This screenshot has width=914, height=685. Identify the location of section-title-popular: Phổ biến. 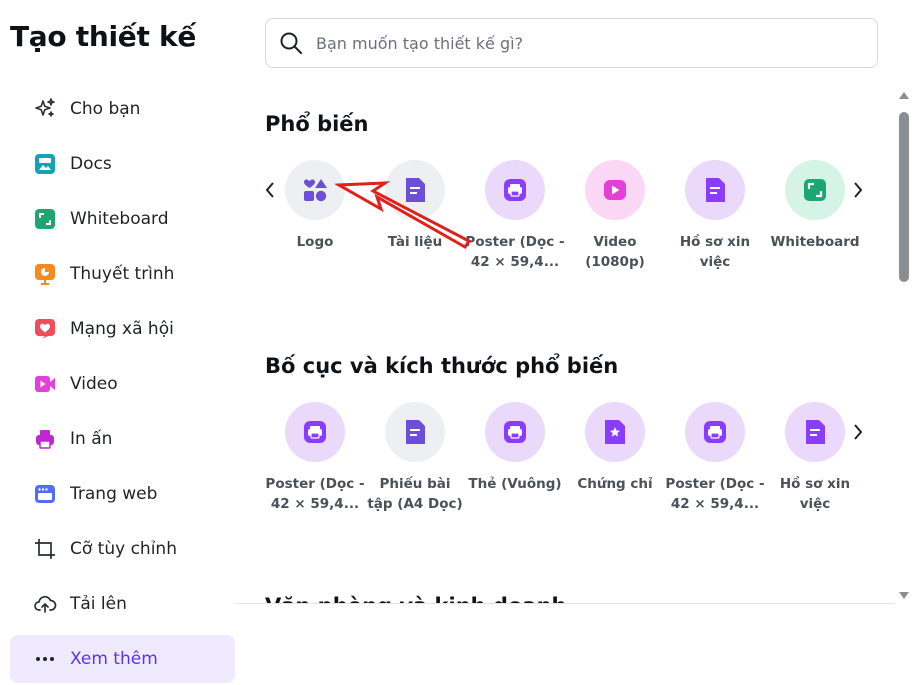
(317, 124).